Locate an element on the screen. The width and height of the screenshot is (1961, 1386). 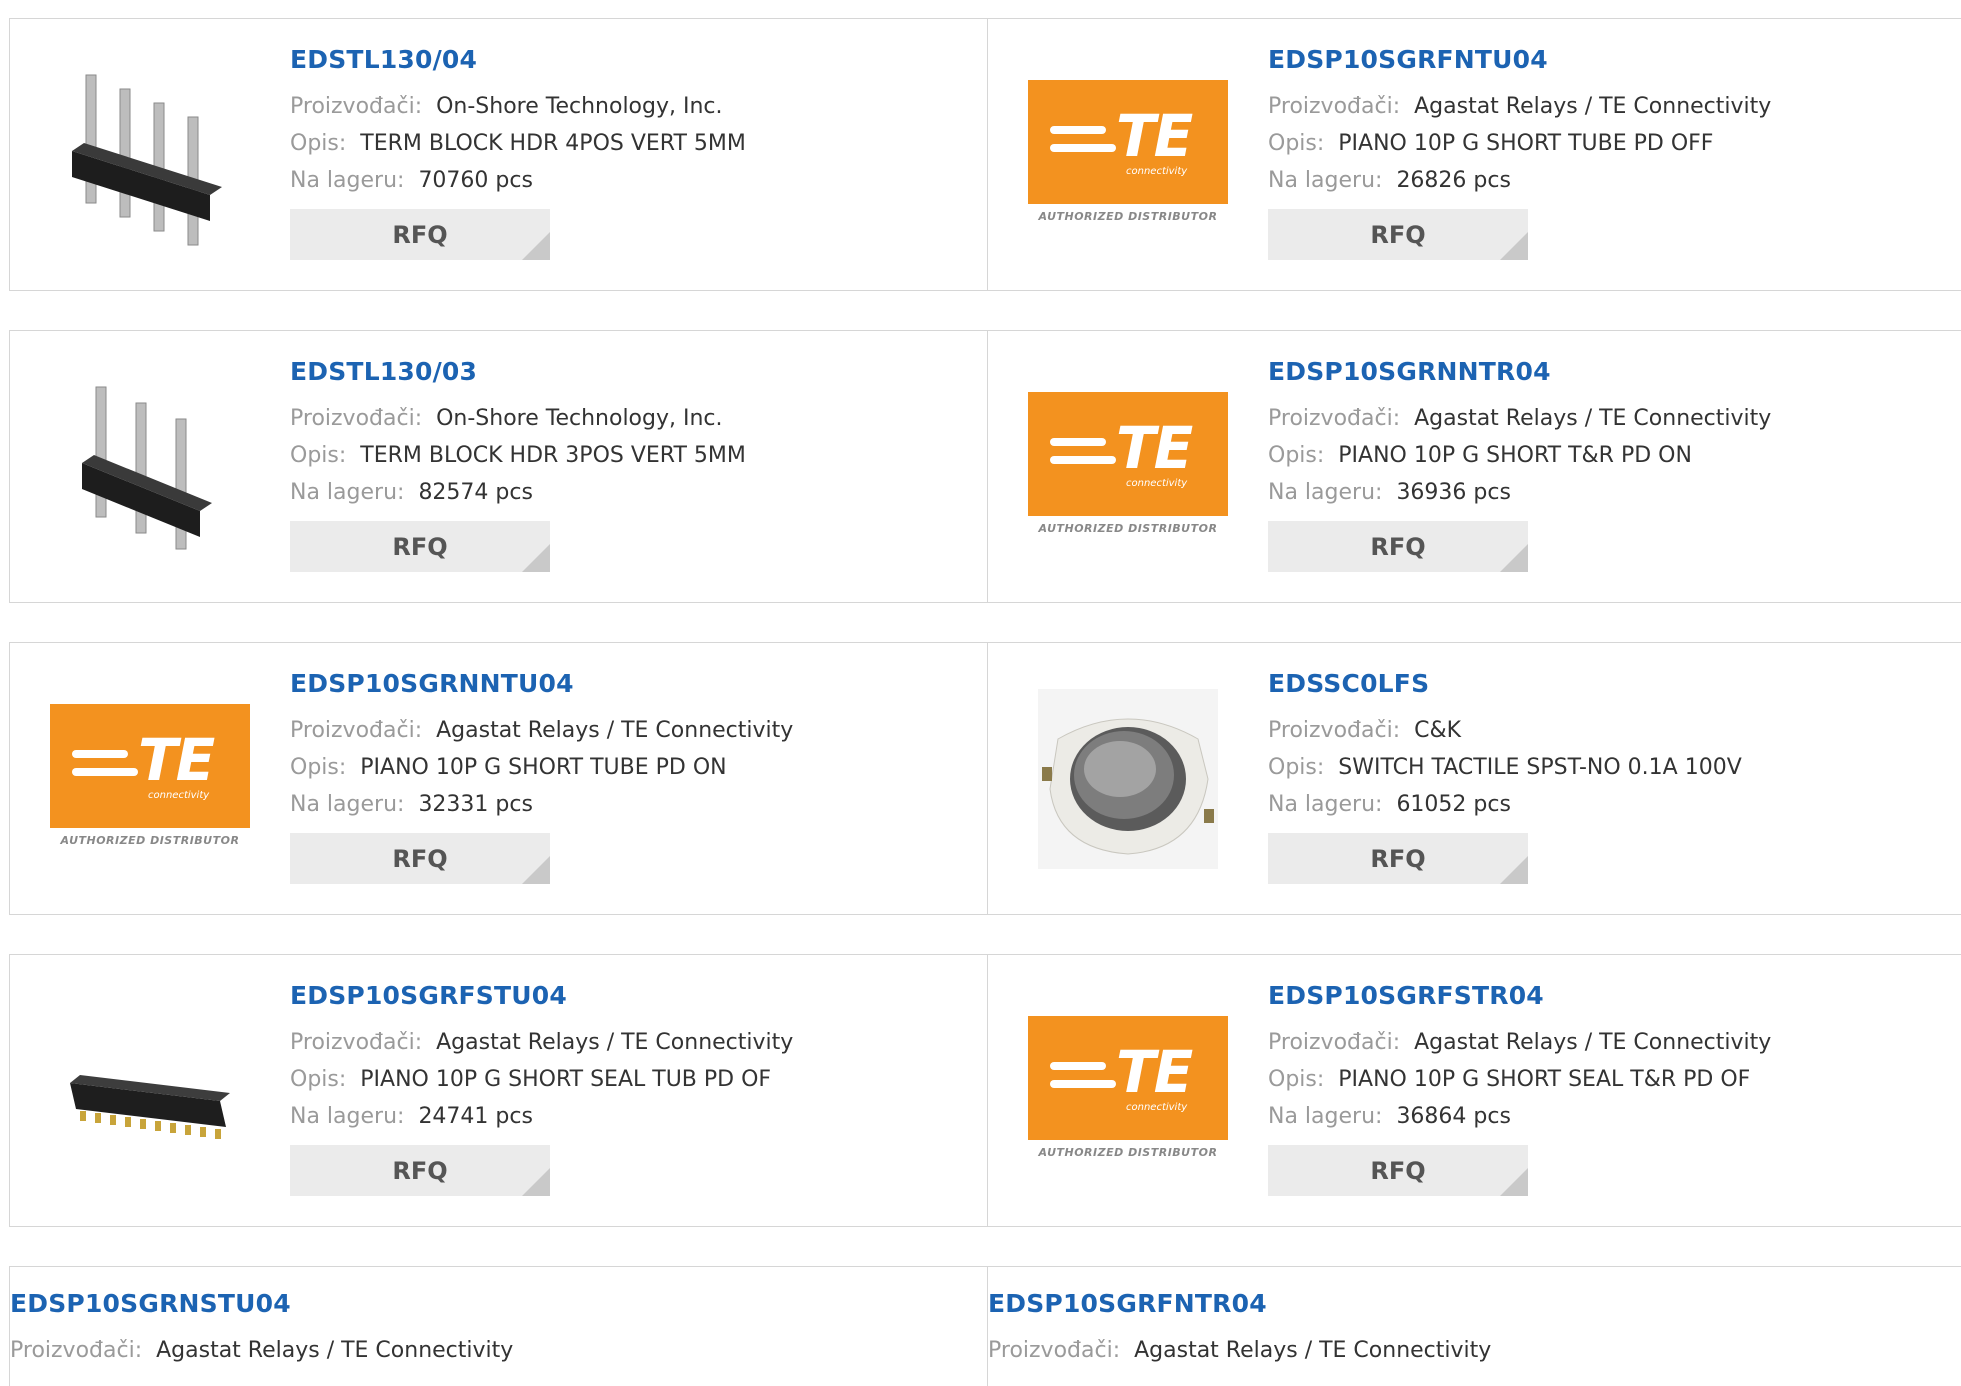
stock-value: 36864 pcs is located at coordinates (1453, 1116).